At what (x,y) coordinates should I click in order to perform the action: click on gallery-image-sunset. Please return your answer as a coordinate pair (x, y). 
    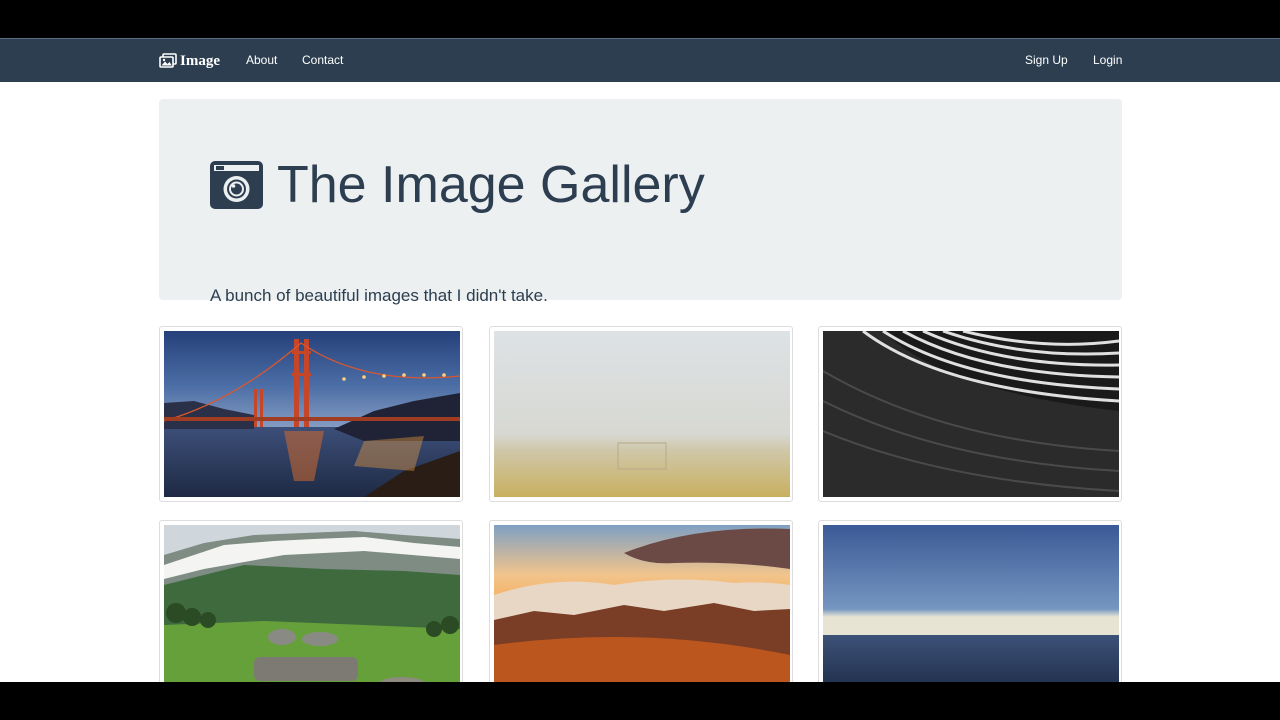
    Looking at the image, I should click on (642, 603).